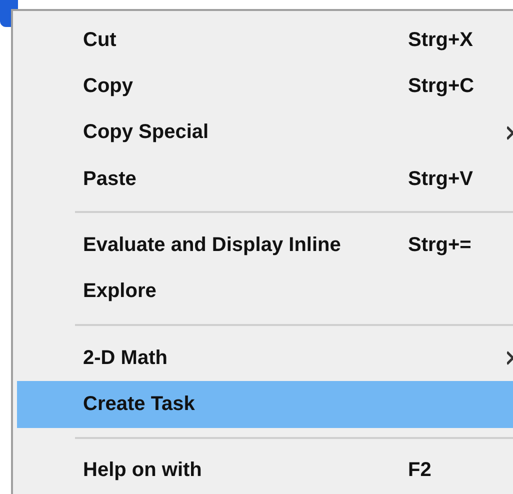 The width and height of the screenshot is (513, 494). What do you see at coordinates (143, 470) in the screenshot?
I see `menu-item-label: Help on with` at bounding box center [143, 470].